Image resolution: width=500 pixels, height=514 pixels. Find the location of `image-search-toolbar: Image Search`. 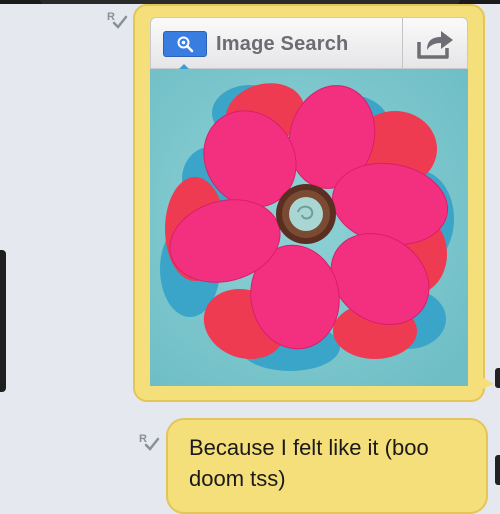

image-search-toolbar: Image Search is located at coordinates (309, 43).